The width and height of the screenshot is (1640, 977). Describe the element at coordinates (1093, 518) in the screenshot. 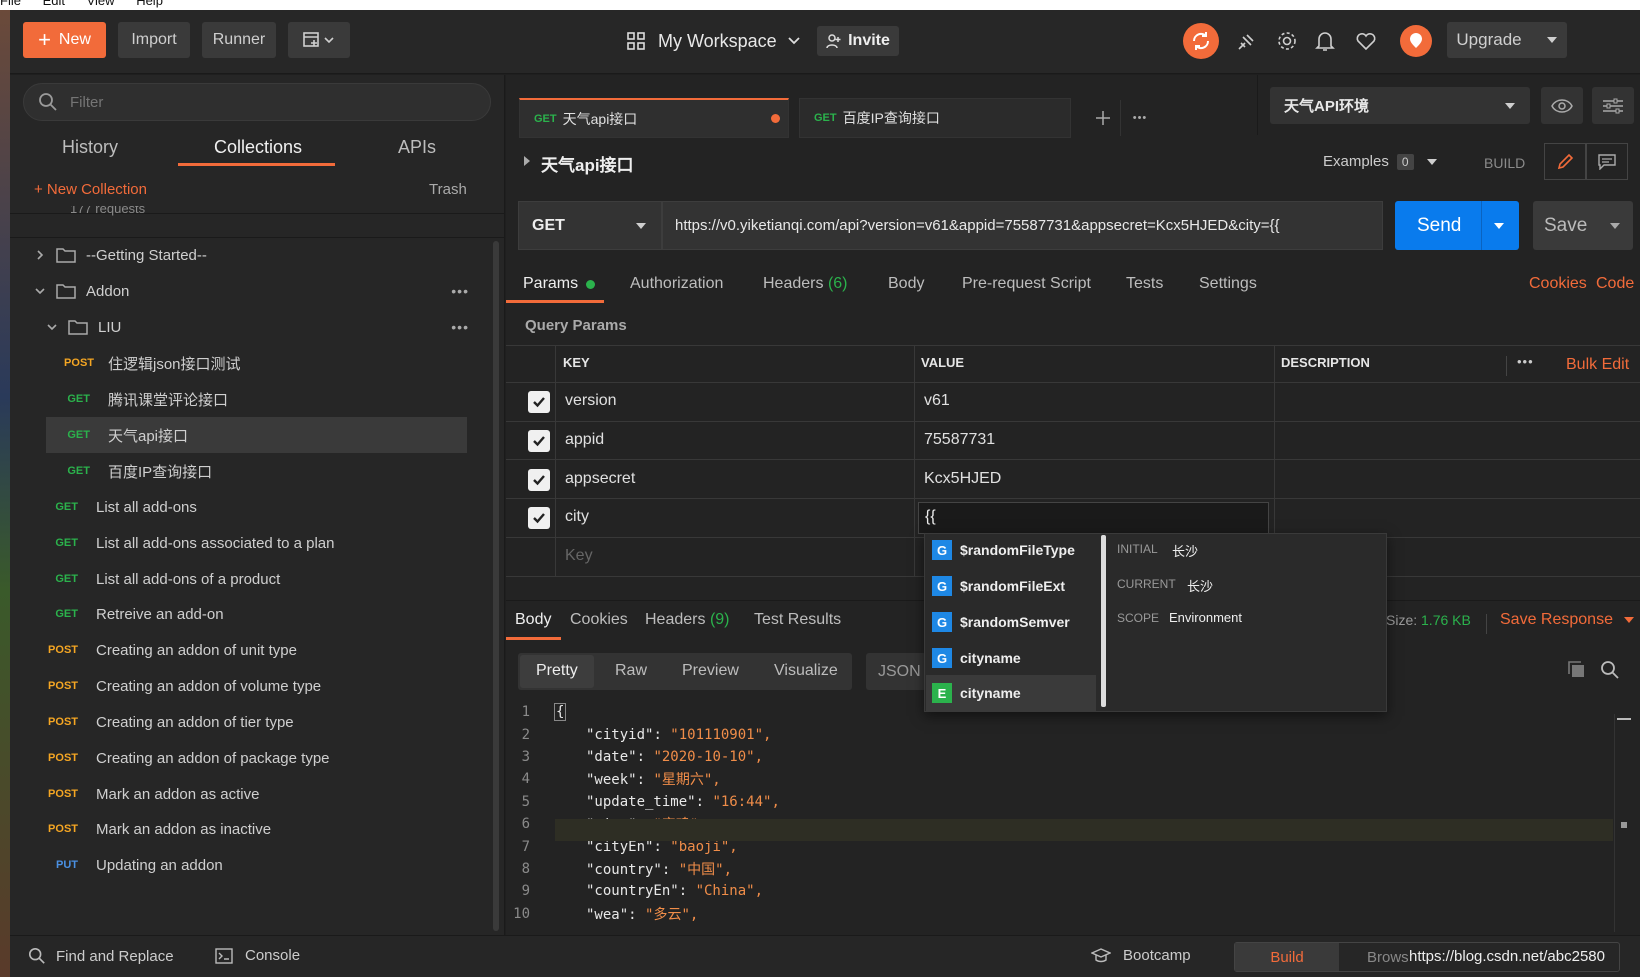

I see `param-value-input: {{` at that location.